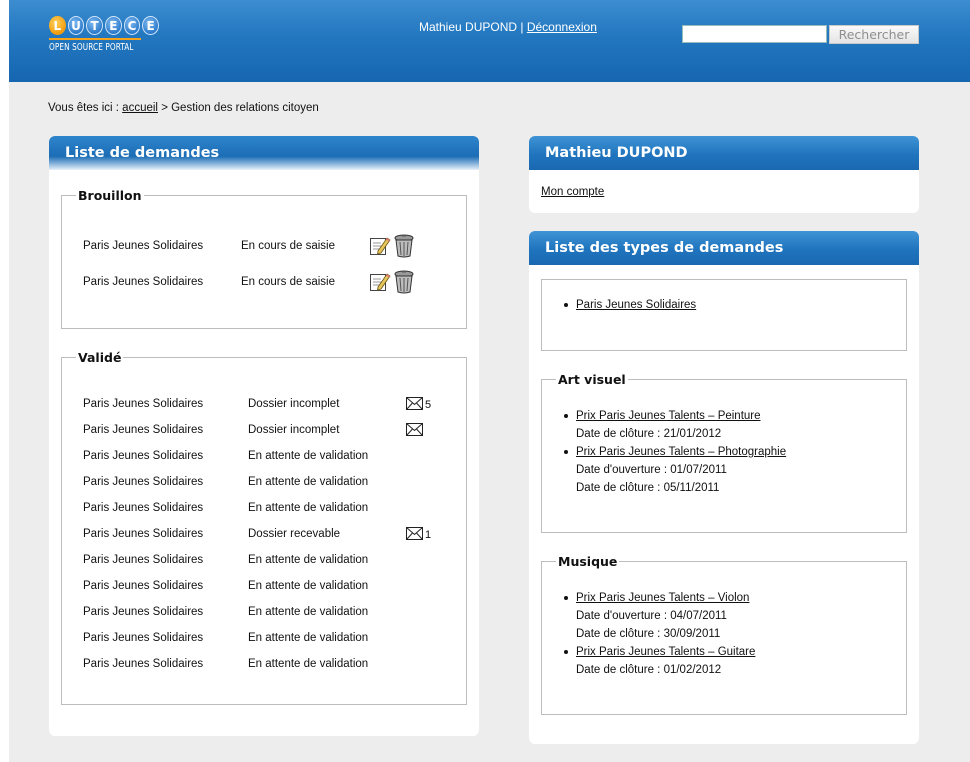 This screenshot has width=970, height=762. I want to click on type-date: Date de clôture : 01/02/2012, so click(649, 670).